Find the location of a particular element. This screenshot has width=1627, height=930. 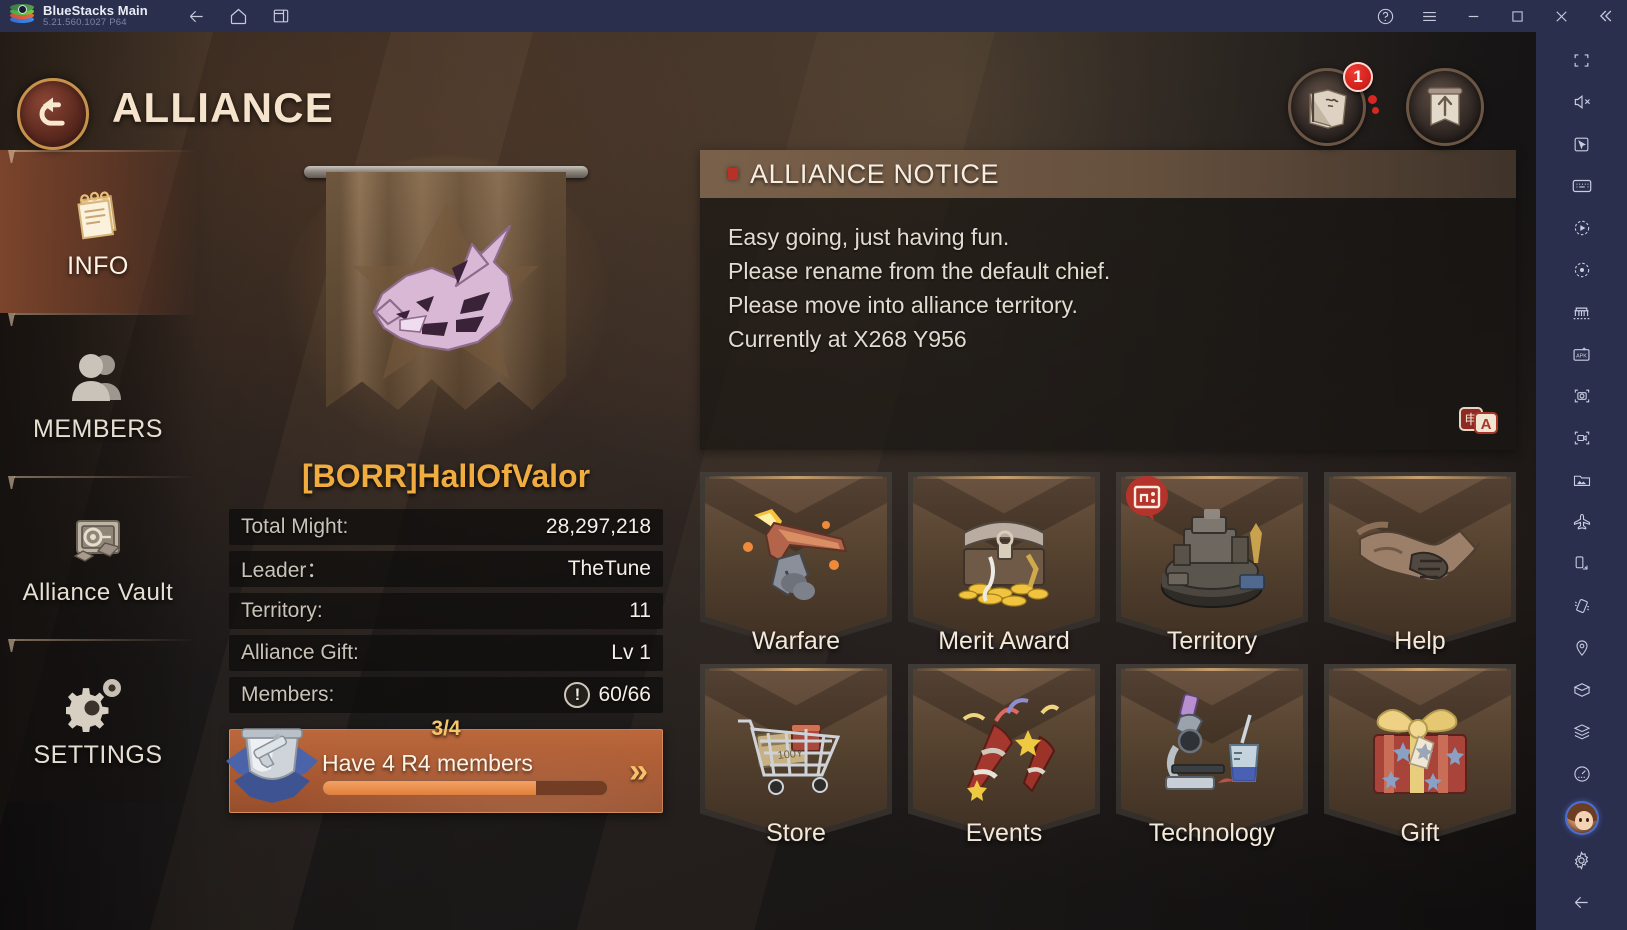

stat-label: Leader： is located at coordinates (284, 570).